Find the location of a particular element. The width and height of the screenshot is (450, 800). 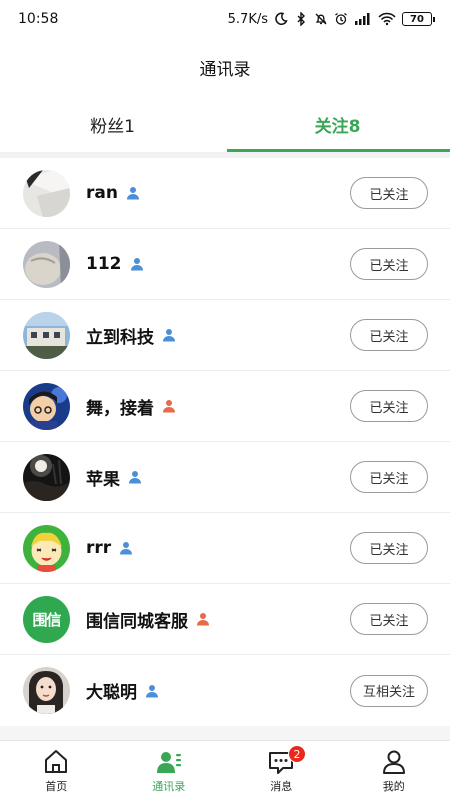

name-group: 舞，接着 is located at coordinates (218, 406).